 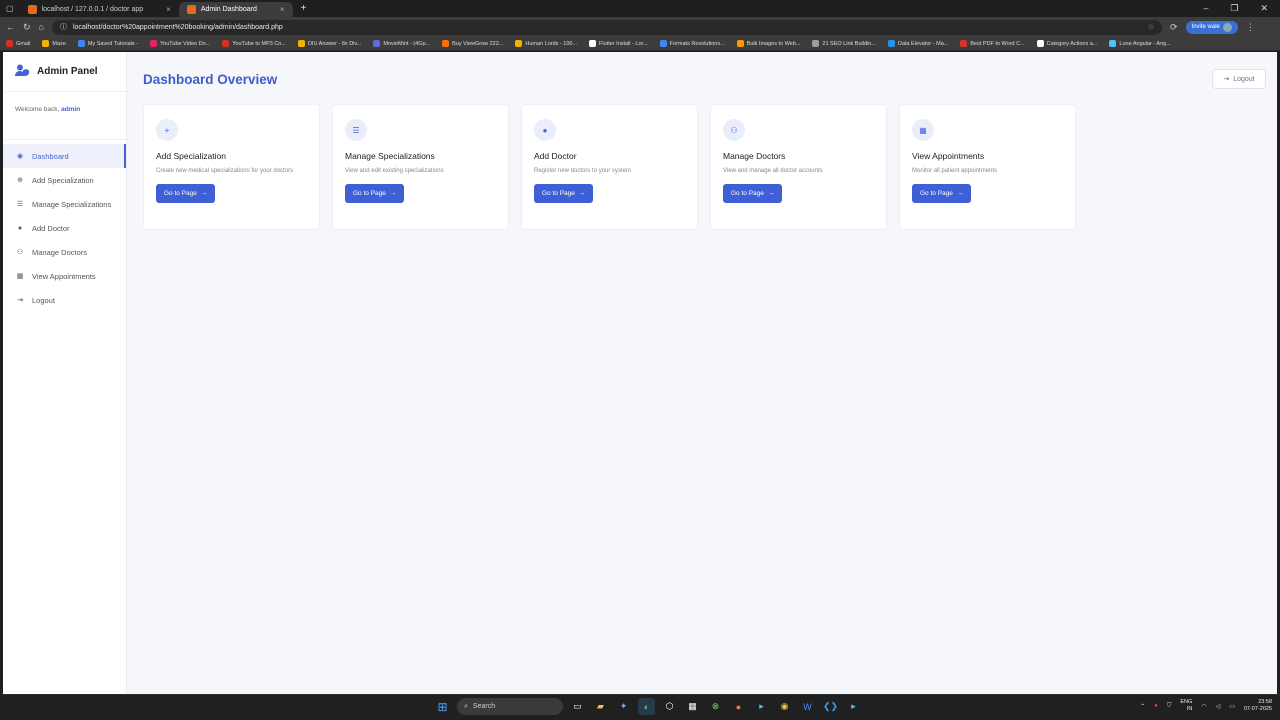 I want to click on copilot-icon: ✦, so click(x=623, y=706).